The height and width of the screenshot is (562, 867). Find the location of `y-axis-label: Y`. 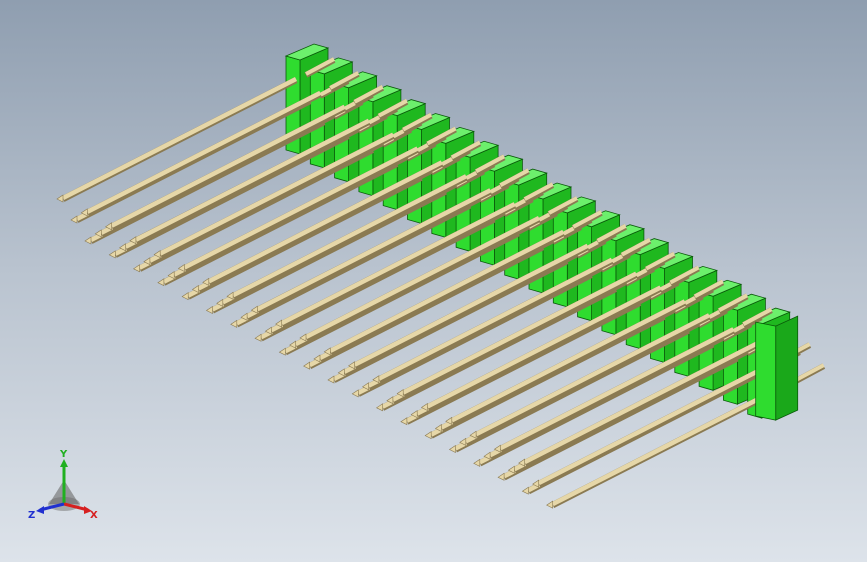

y-axis-label: Y is located at coordinates (63, 454).